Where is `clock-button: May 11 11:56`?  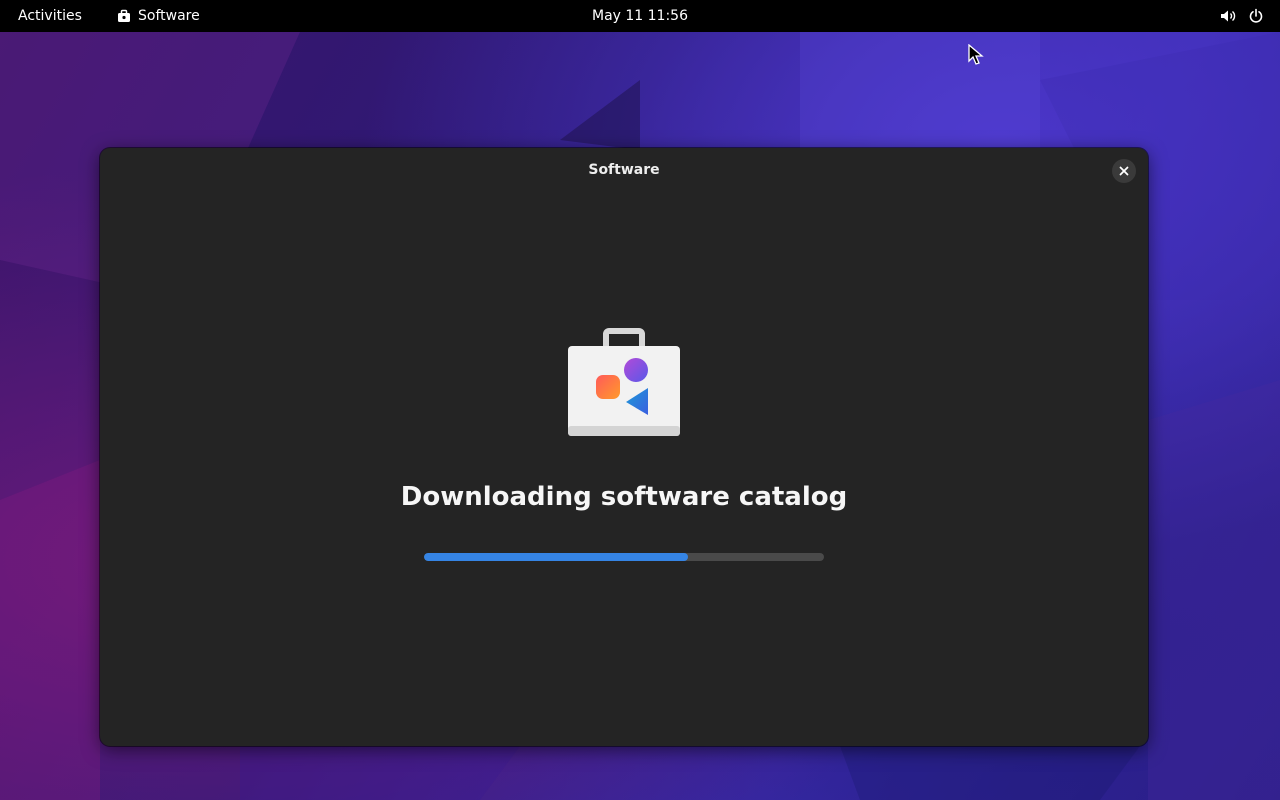 clock-button: May 11 11:56 is located at coordinates (640, 16).